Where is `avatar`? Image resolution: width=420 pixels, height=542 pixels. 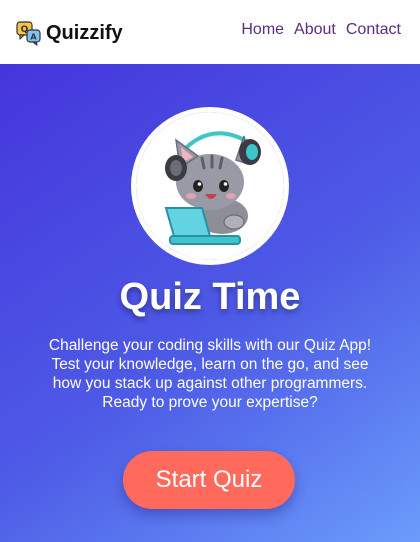
avatar is located at coordinates (210, 186).